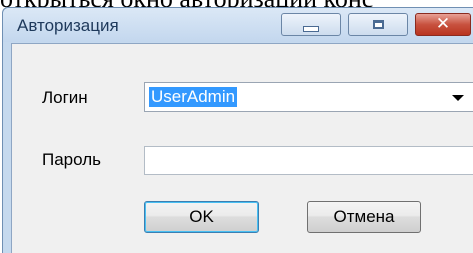 This screenshot has height=253, width=473. What do you see at coordinates (364, 217) in the screenshot?
I see `cancel-button: Отмена` at bounding box center [364, 217].